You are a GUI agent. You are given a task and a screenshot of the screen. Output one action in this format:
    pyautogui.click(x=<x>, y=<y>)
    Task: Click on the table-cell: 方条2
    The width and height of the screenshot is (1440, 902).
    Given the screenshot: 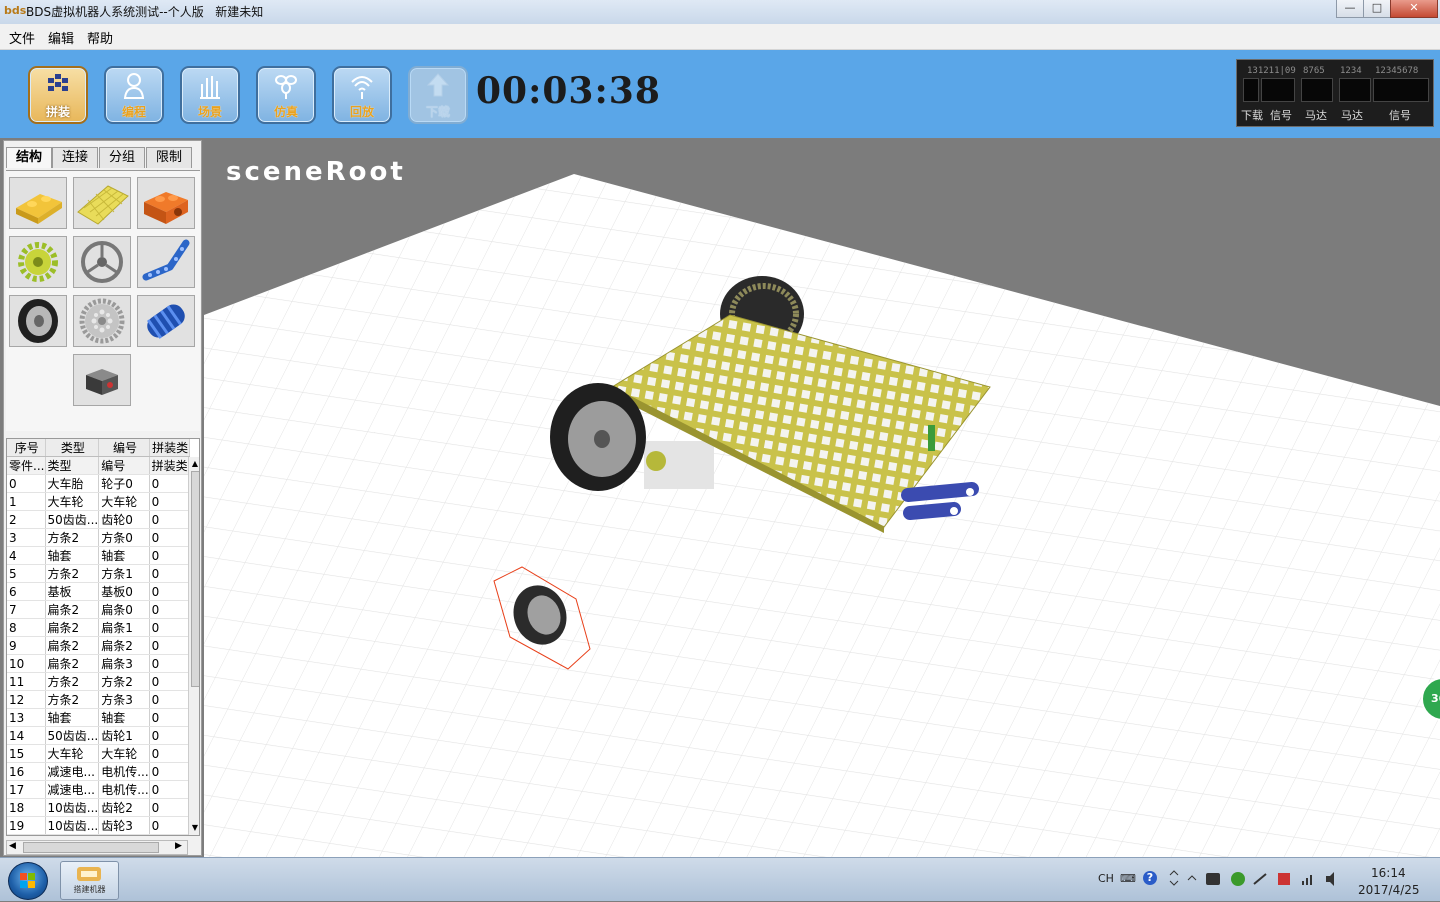 What is the action you would take?
    pyautogui.click(x=72, y=681)
    